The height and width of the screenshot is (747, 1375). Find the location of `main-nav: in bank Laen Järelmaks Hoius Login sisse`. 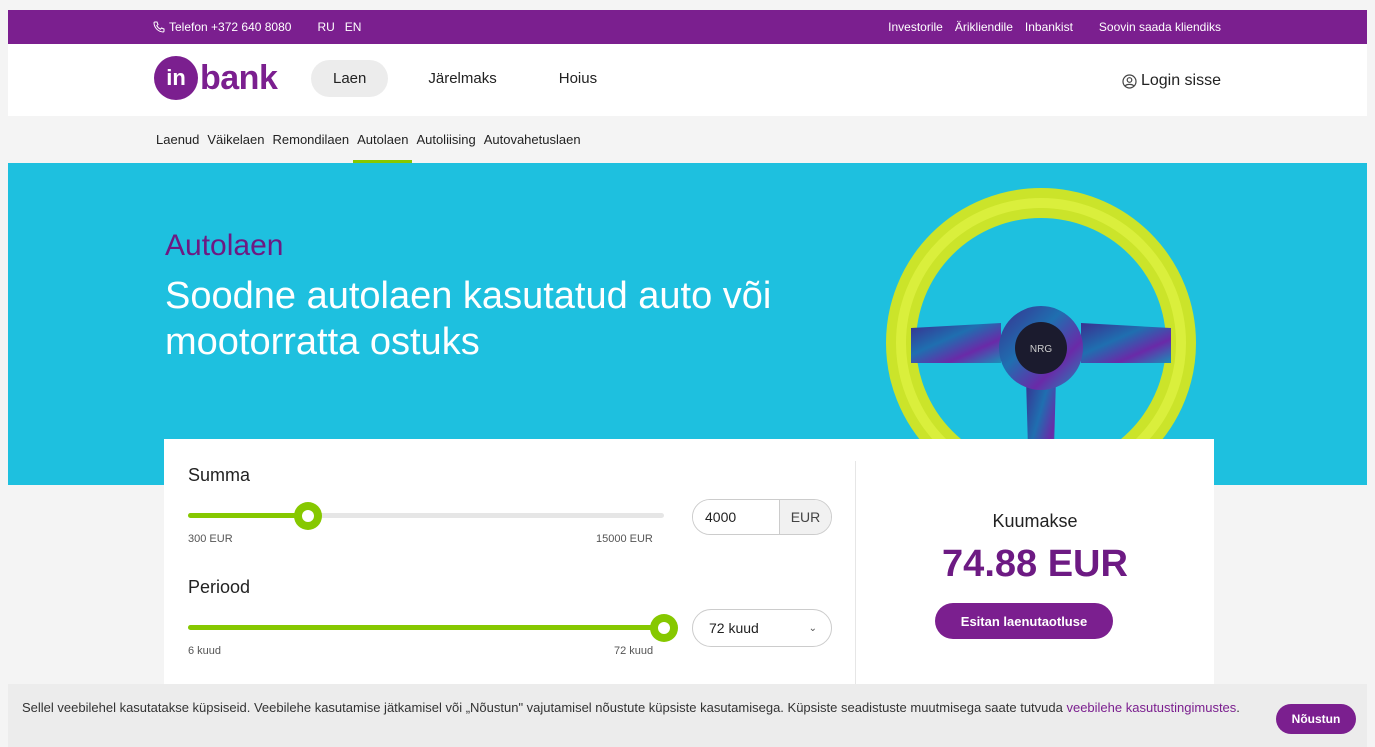

main-nav: in bank Laen Järelmaks Hoius Login sisse is located at coordinates (687, 80).